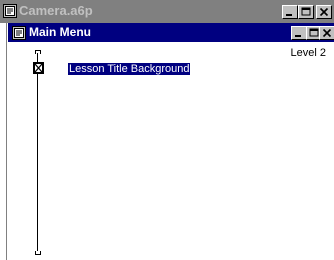 This screenshot has height=260, width=334. Describe the element at coordinates (60, 32) in the screenshot. I see `main-menu-title: Main Menu` at that location.